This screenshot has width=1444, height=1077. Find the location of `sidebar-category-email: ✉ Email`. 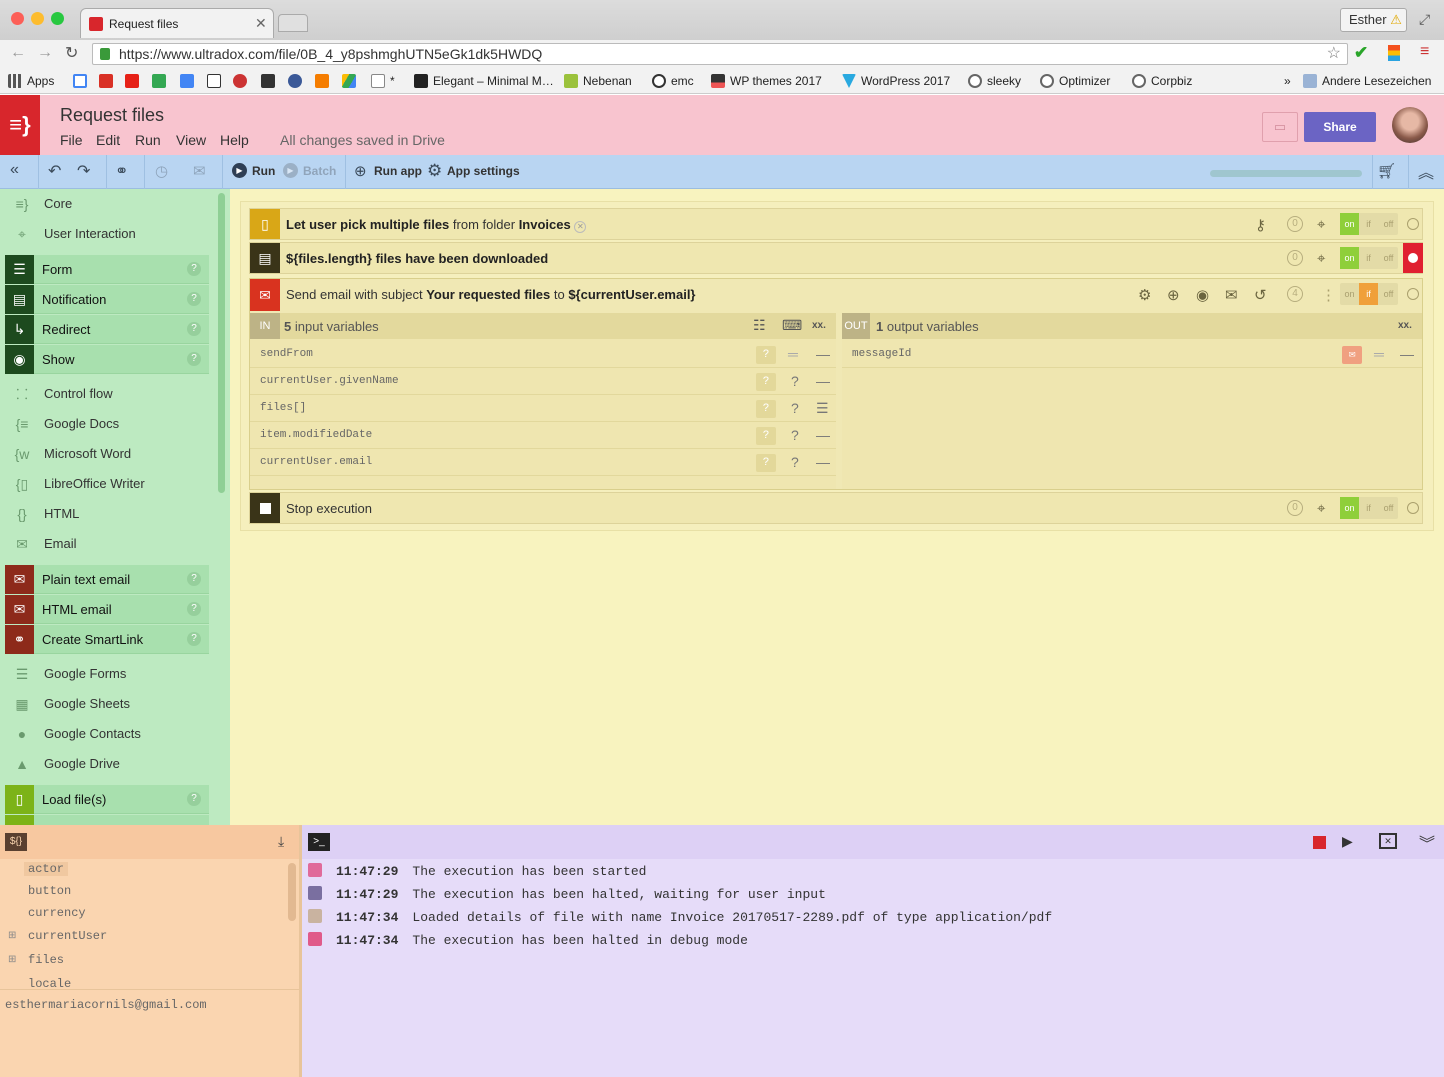

sidebar-category-email: ✉ Email is located at coordinates (107, 544).